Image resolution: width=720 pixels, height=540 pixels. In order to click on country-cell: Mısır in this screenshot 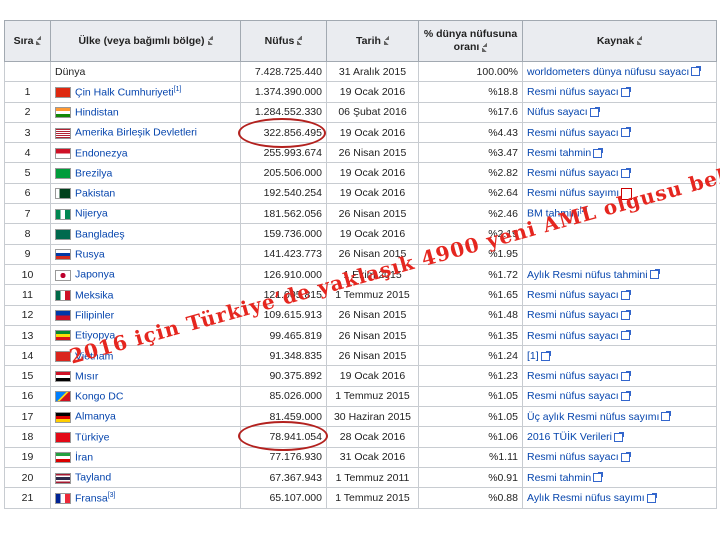, I will do `click(145, 376)`.